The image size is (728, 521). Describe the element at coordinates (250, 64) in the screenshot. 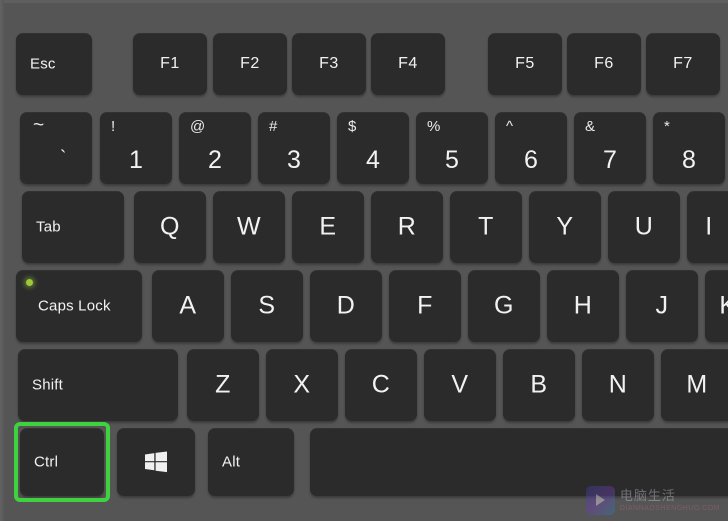

I see `key-f2: F2` at that location.